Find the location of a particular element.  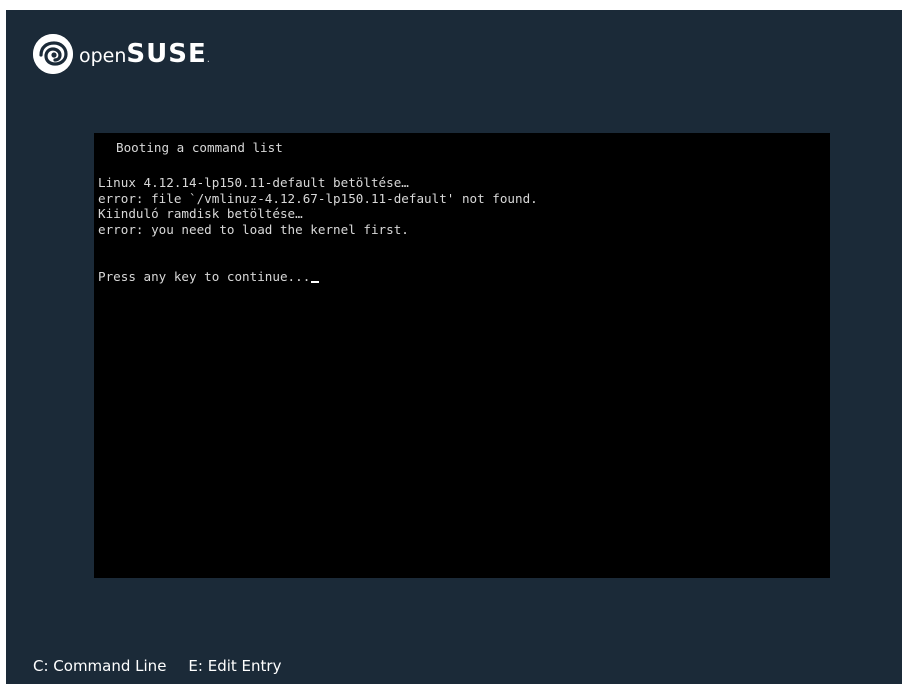

wordmark-suse: SUSE is located at coordinates (166, 54).